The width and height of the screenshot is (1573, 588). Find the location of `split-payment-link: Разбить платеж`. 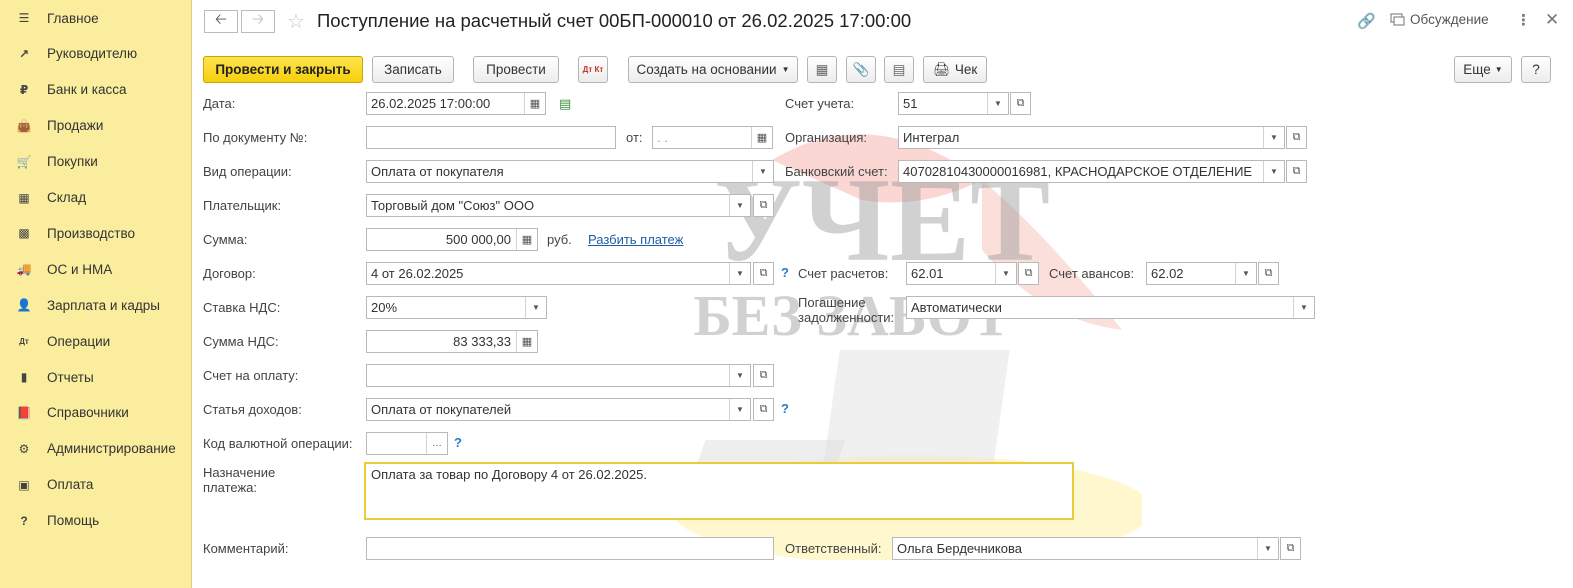

split-payment-link: Разбить платеж is located at coordinates (635, 239).